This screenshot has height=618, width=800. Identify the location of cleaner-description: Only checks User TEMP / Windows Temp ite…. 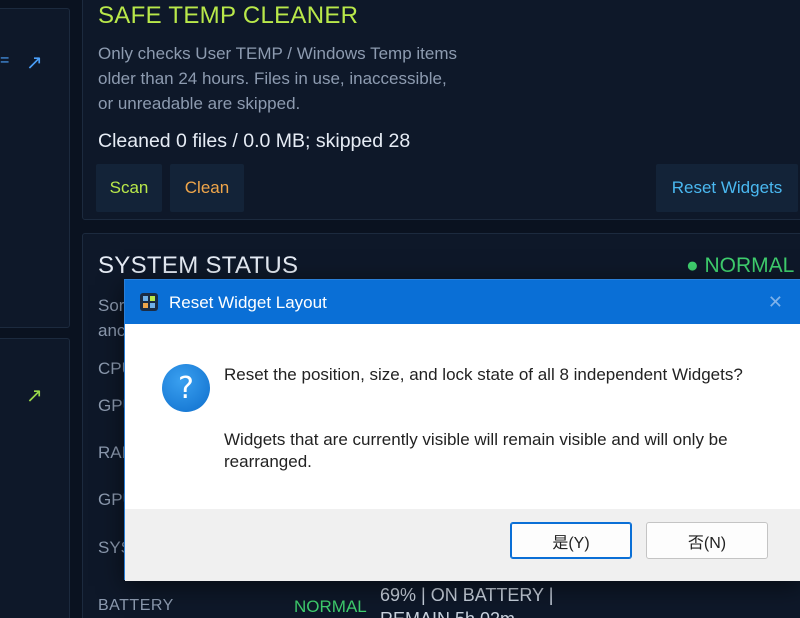
(277, 78).